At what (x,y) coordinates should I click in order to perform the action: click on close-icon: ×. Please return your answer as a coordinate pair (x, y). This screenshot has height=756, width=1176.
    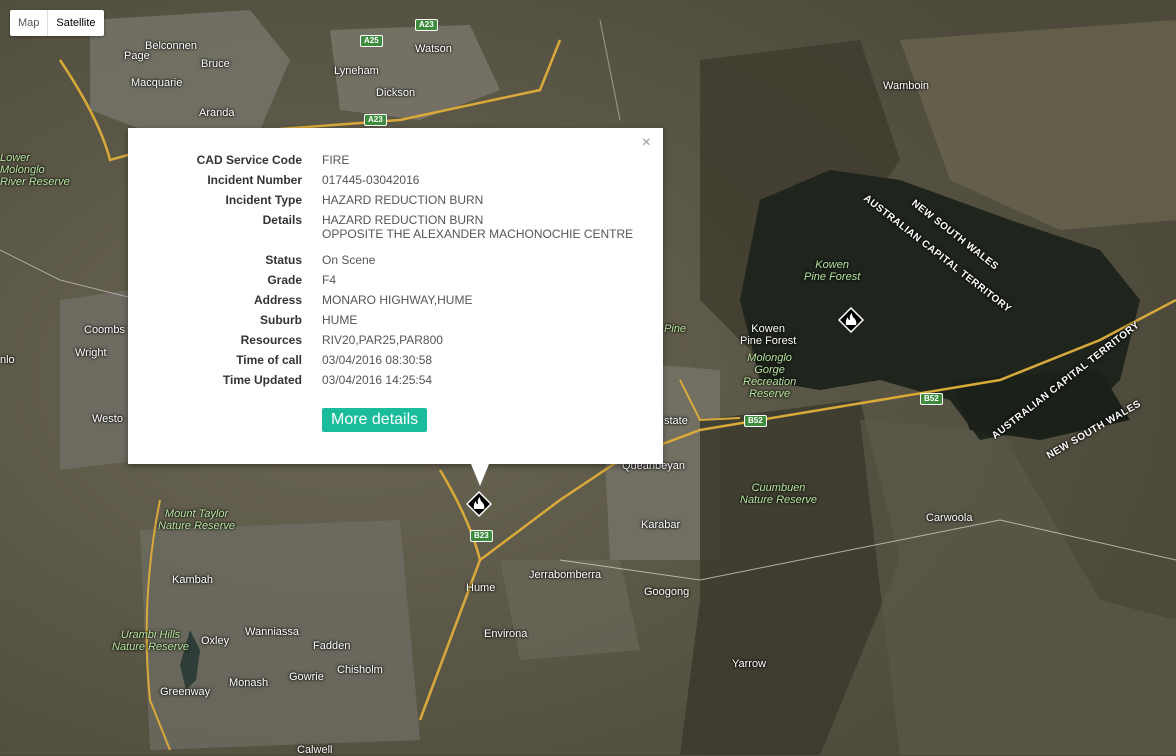
    Looking at the image, I should click on (646, 143).